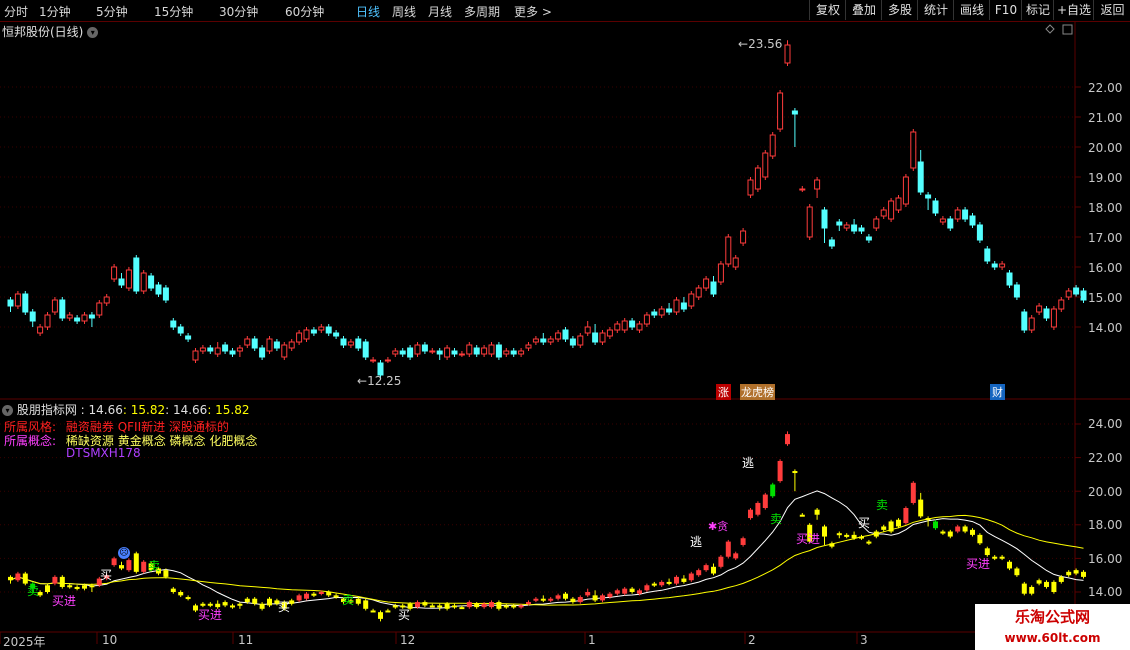 The width and height of the screenshot is (1130, 650). What do you see at coordinates (997, 392) in the screenshot?
I see `financial-badge: 财` at bounding box center [997, 392].